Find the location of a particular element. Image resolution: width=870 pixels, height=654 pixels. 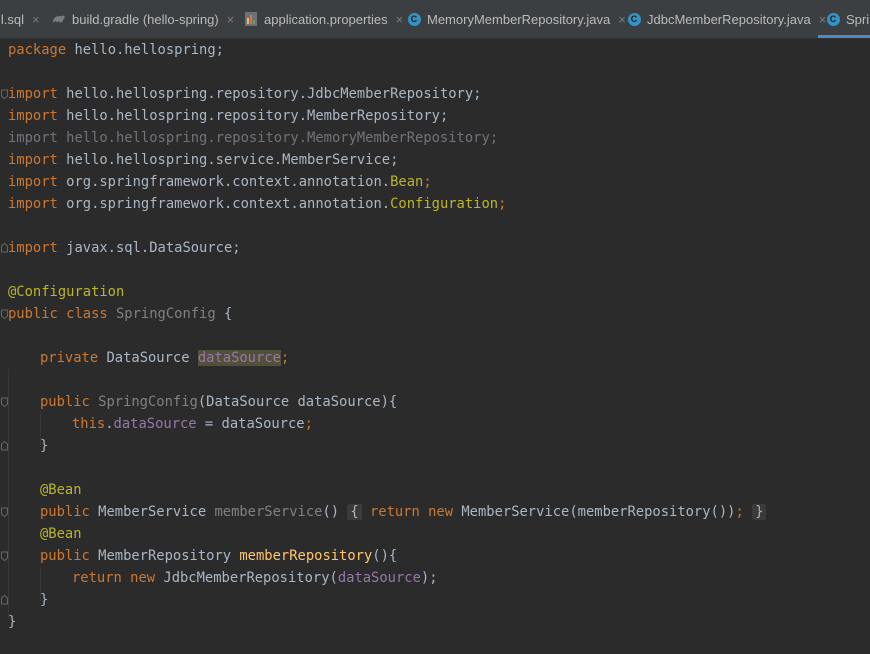

code-line-class-declaration: public class SpringConfig { is located at coordinates (120, 314).